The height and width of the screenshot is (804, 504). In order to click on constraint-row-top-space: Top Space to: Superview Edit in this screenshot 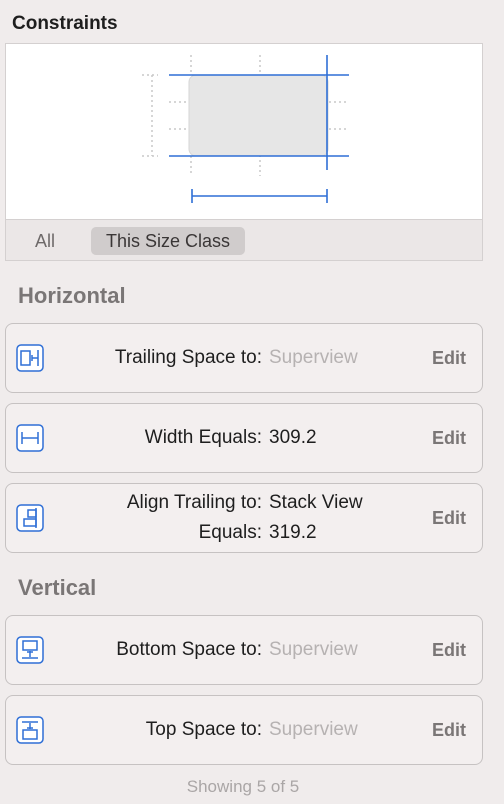, I will do `click(244, 730)`.